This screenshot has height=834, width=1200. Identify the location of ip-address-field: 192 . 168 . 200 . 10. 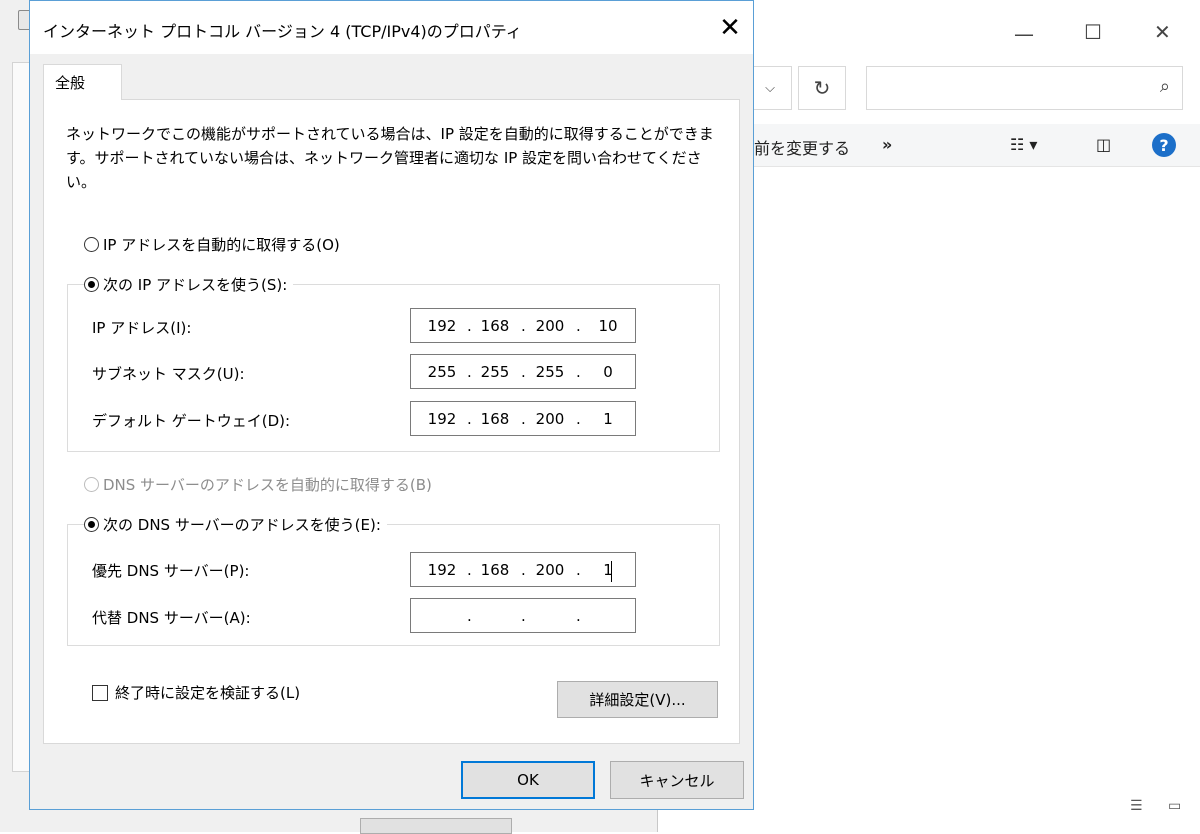
(523, 325).